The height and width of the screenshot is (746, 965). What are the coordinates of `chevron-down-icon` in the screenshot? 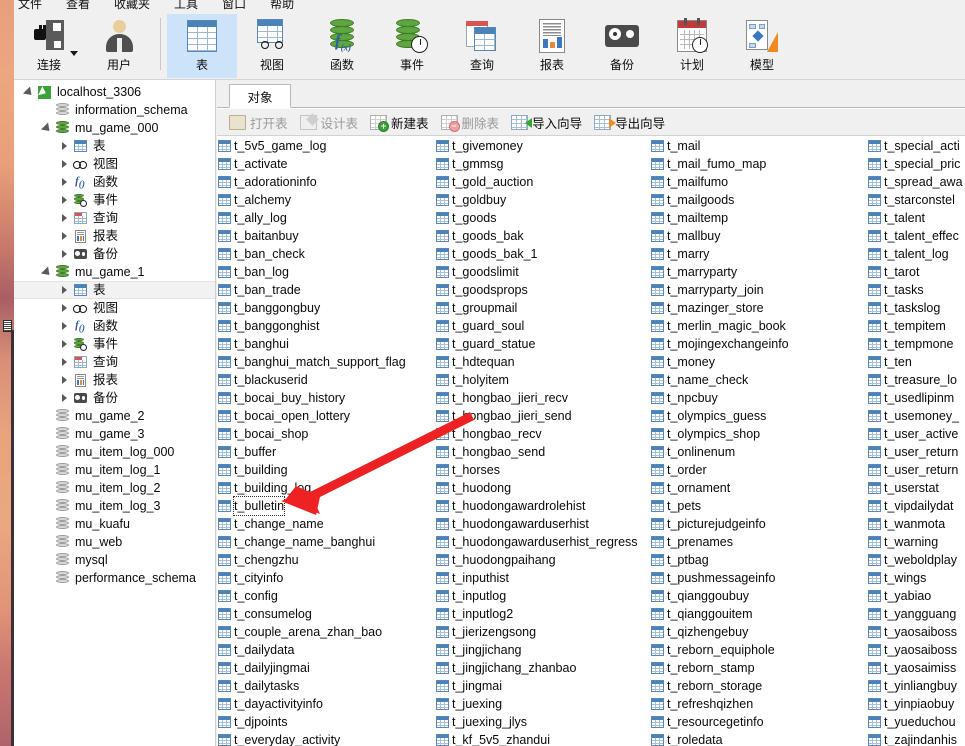 It's located at (47, 128).